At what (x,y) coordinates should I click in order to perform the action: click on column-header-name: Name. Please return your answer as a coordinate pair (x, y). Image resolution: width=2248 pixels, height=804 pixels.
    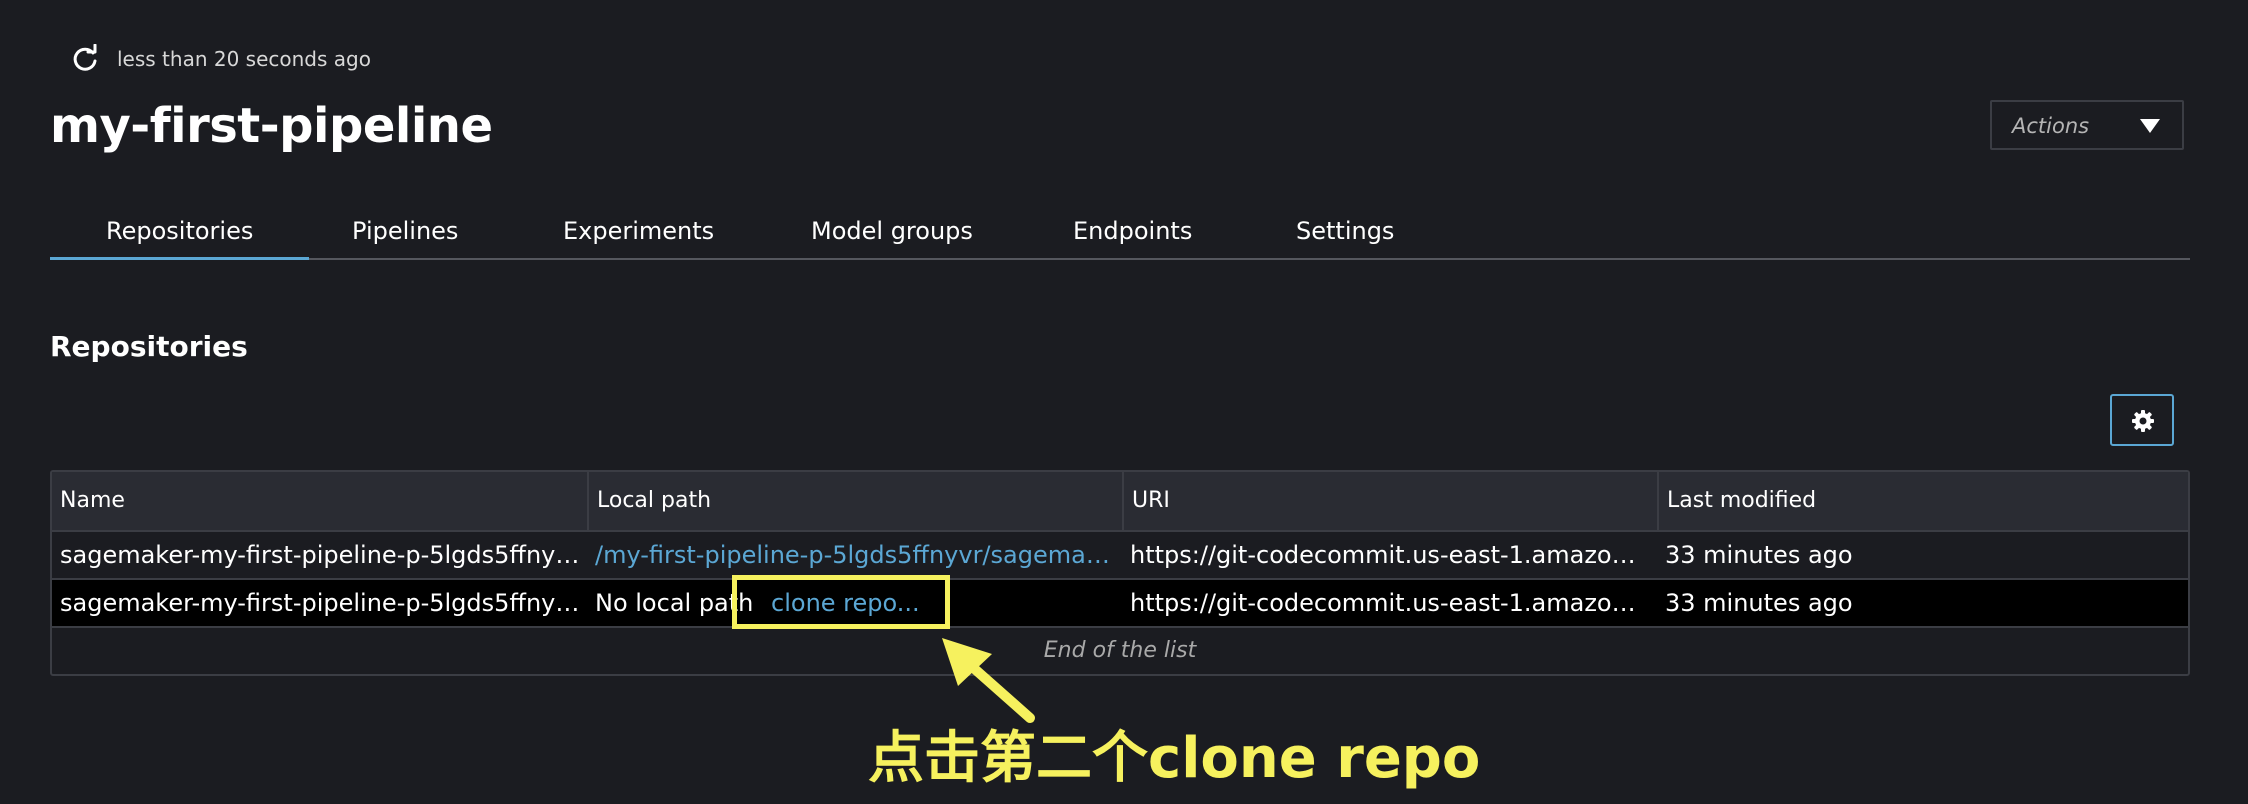
    Looking at the image, I should click on (319, 501).